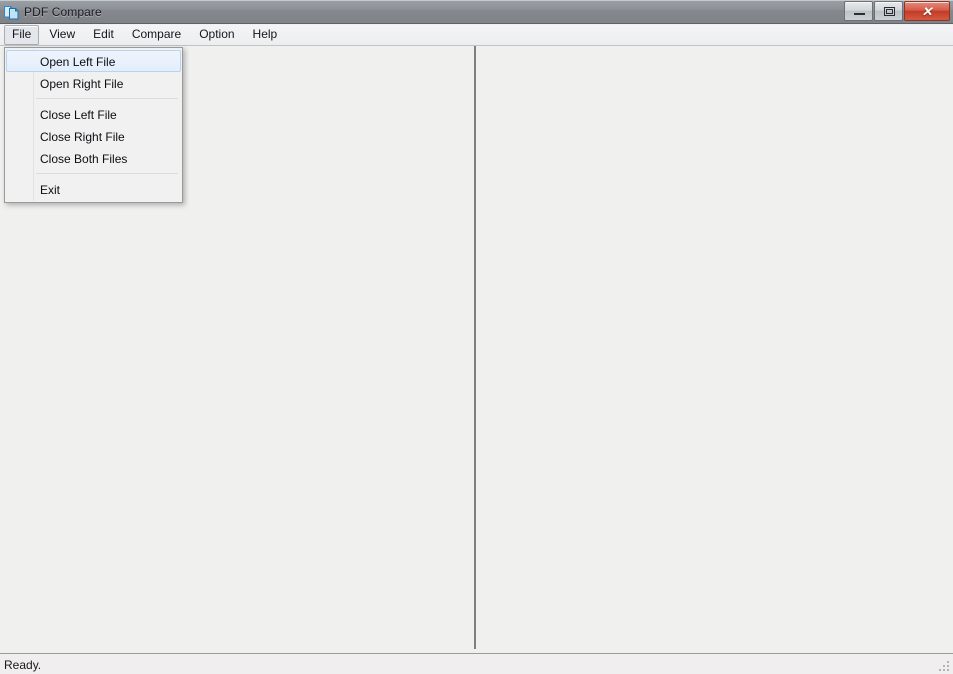 This screenshot has height=674, width=953. Describe the element at coordinates (476, 35) in the screenshot. I see `menu-bar: File View Edit Compare Option Help` at that location.